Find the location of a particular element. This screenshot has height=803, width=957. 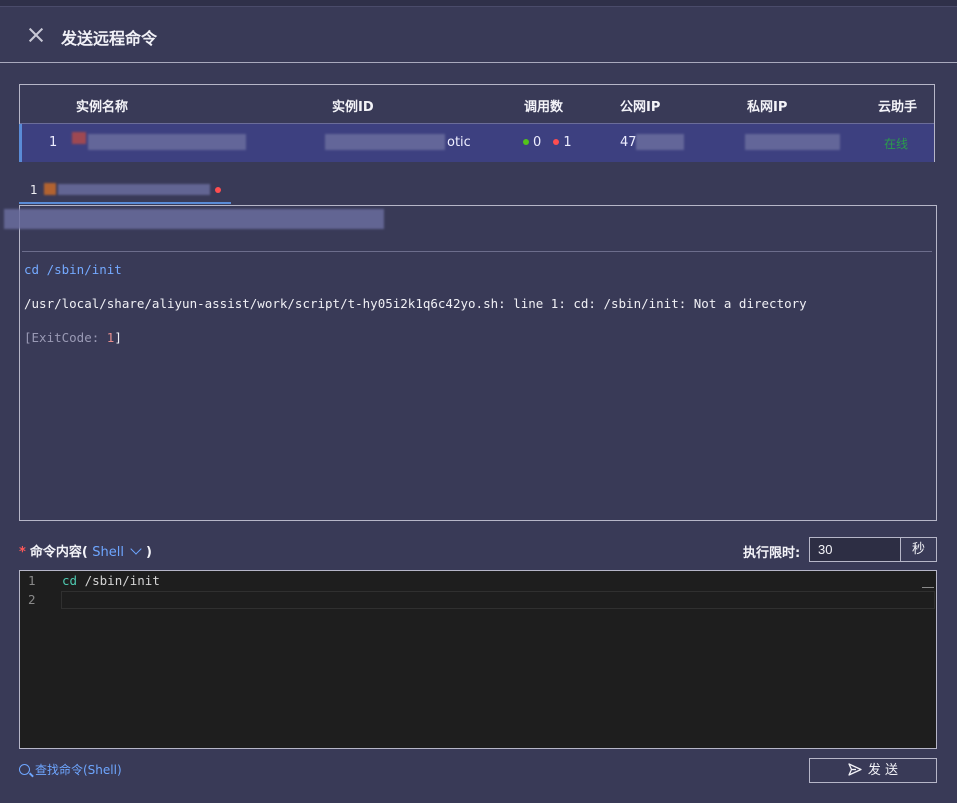

shell-type-select: Shell is located at coordinates (119, 551).